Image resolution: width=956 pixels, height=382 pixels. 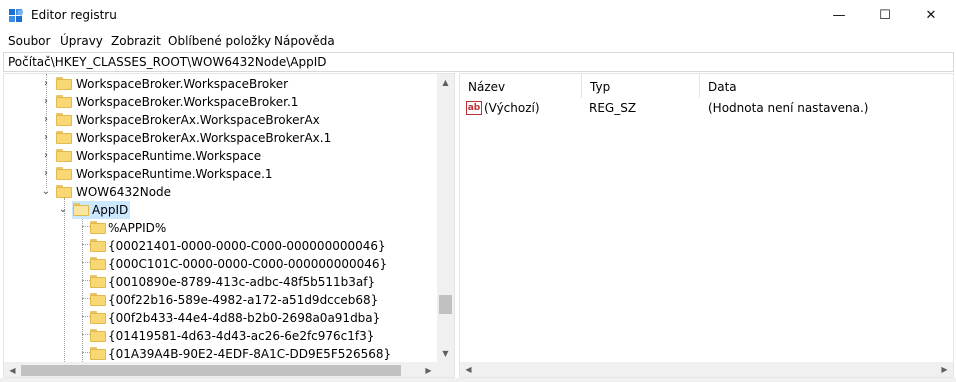 I want to click on tree-item-label: %APPID%, so click(x=137, y=228).